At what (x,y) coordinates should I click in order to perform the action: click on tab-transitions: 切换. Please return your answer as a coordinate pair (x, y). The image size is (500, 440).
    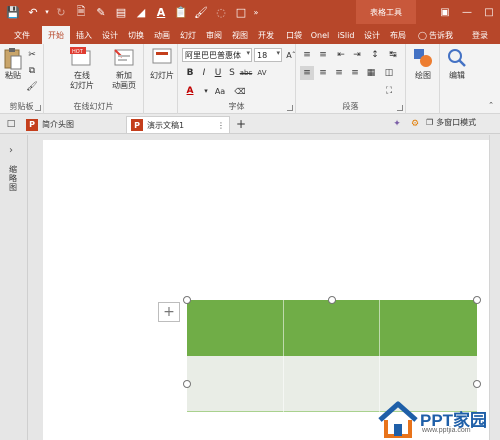
    Looking at the image, I should click on (136, 35).